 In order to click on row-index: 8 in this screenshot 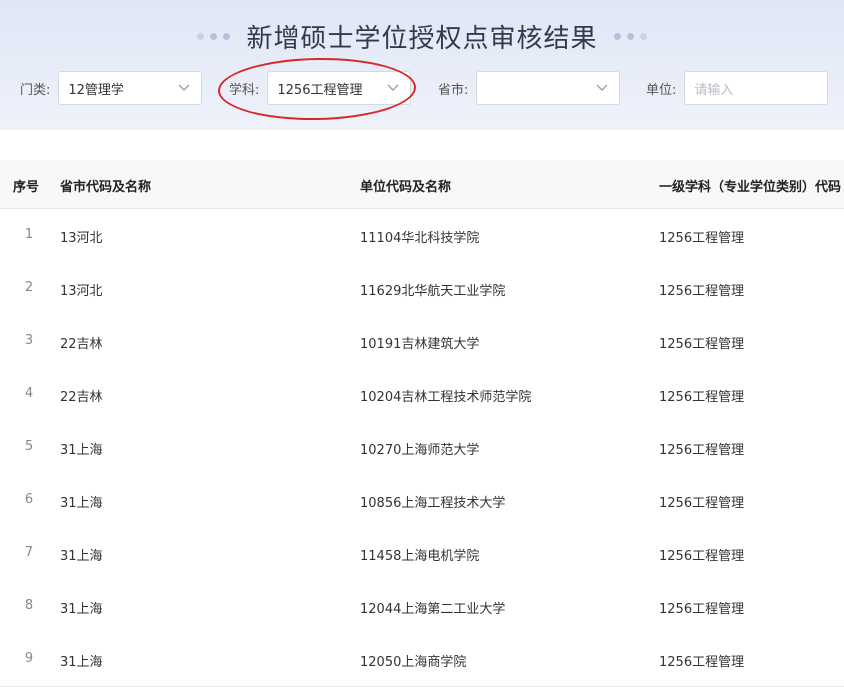, I will do `click(29, 605)`.